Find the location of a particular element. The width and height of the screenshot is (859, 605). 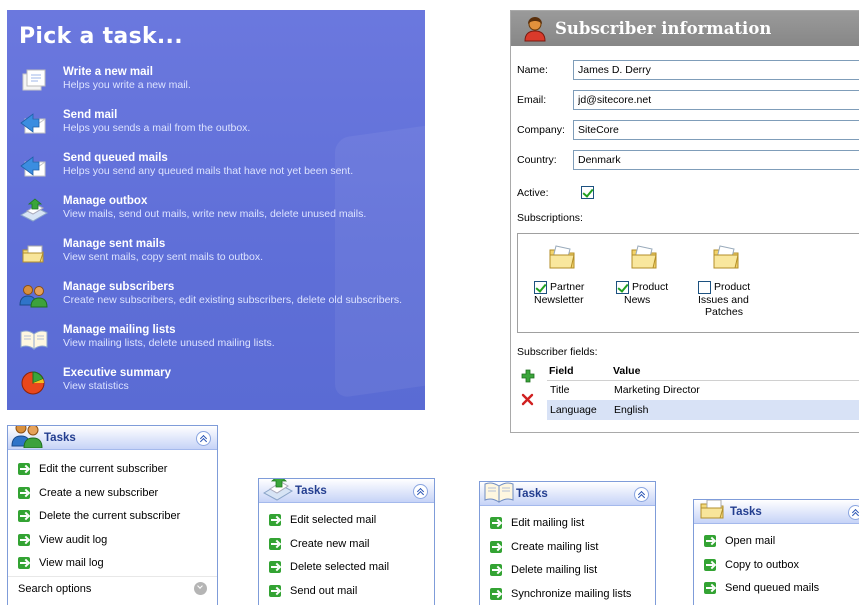

new-mail-icon is located at coordinates (34, 80).